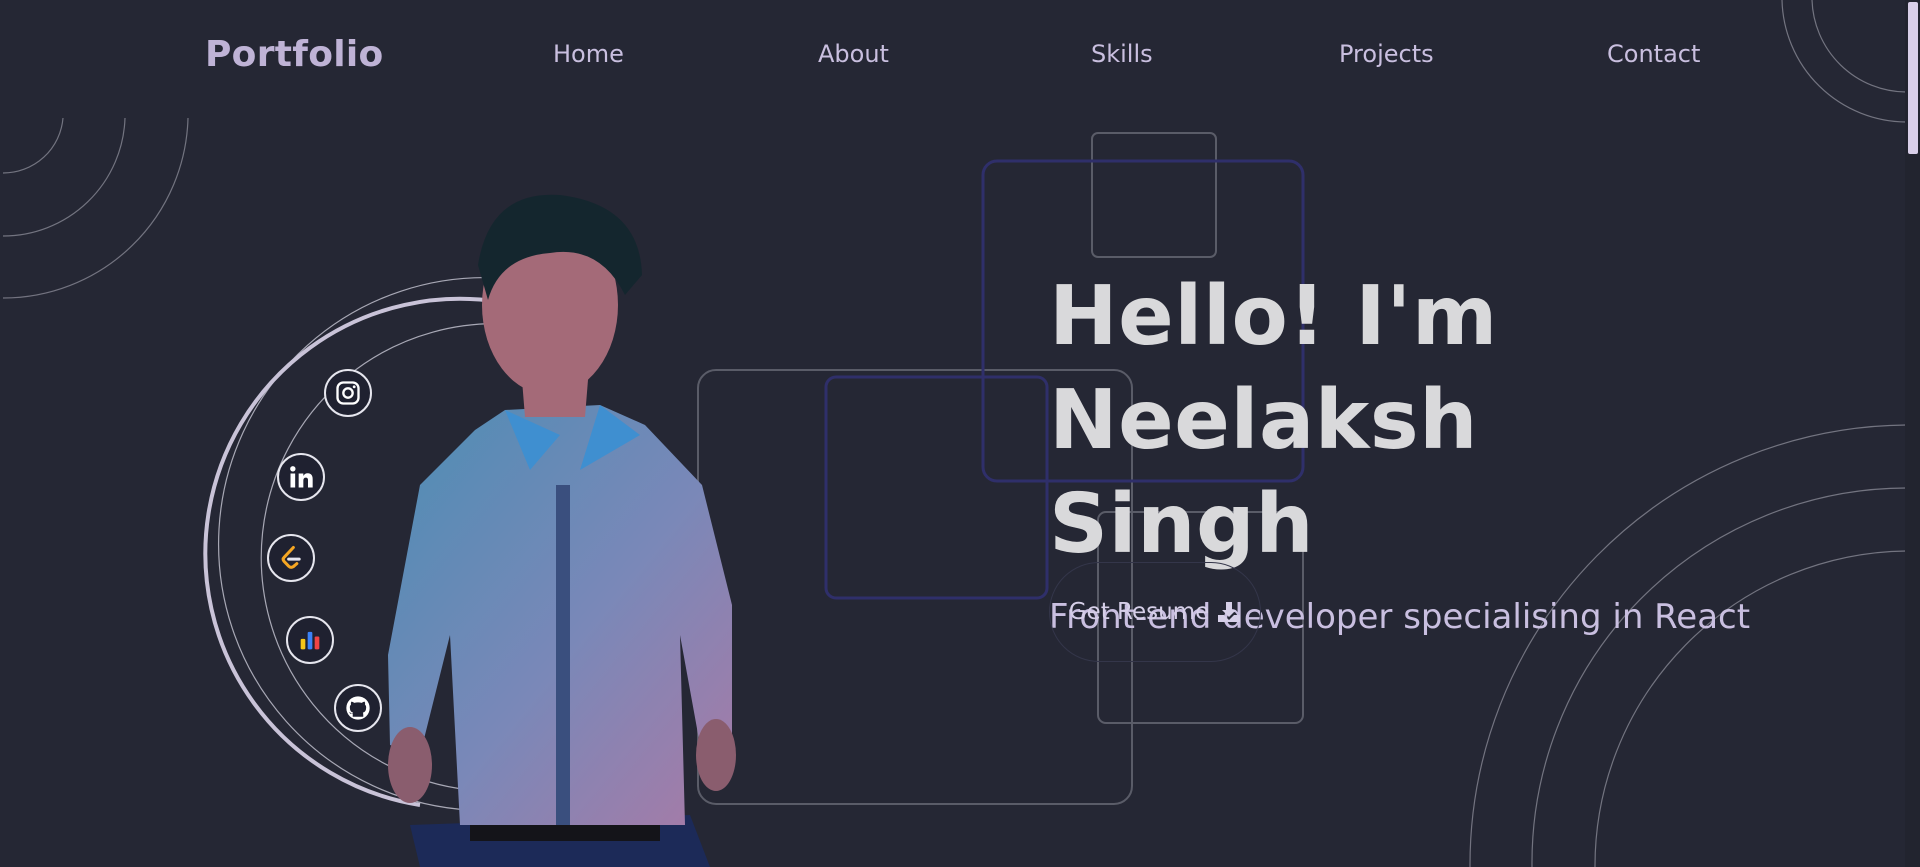 The height and width of the screenshot is (867, 1920). Describe the element at coordinates (1912, 433) in the screenshot. I see `page-scrollbar` at that location.